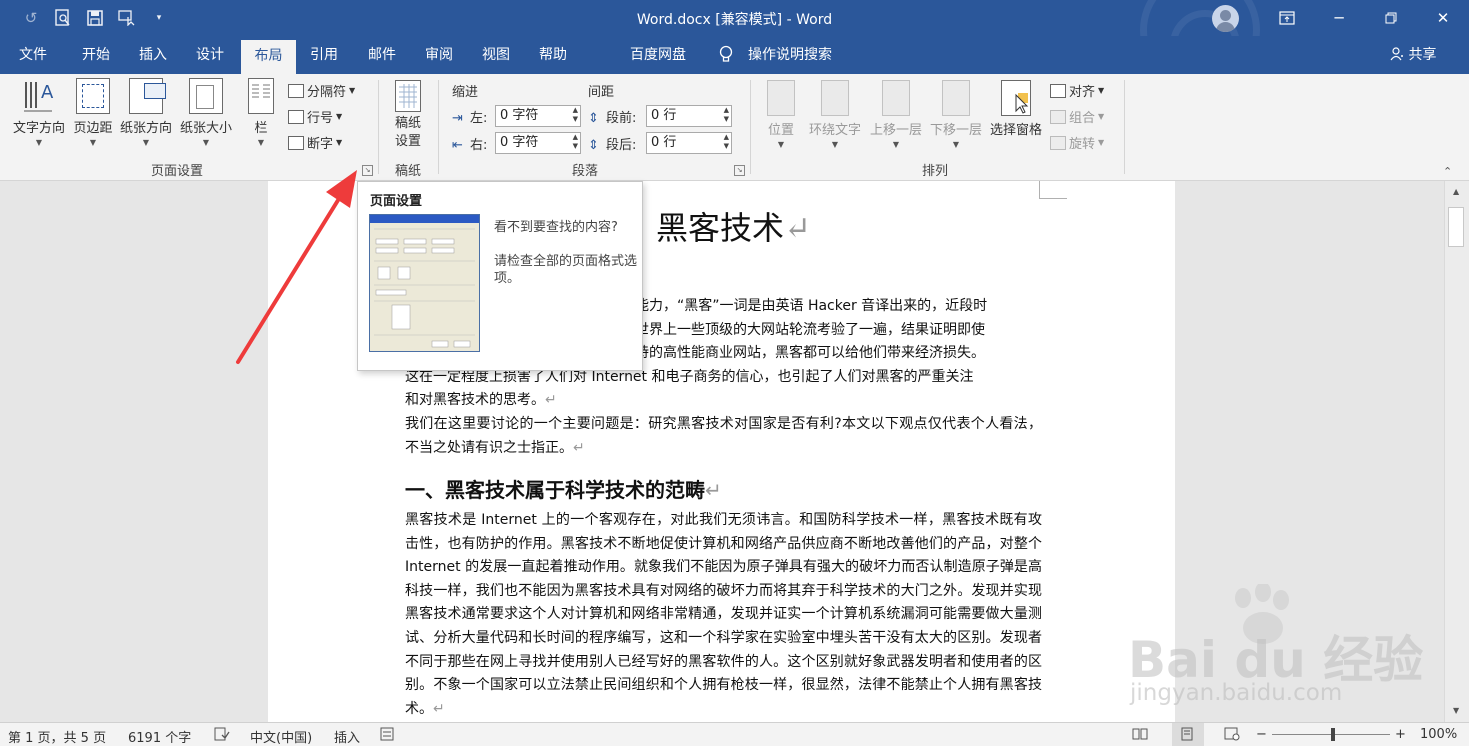  I want to click on document-title-text: 黑客技术, so click(720, 228).